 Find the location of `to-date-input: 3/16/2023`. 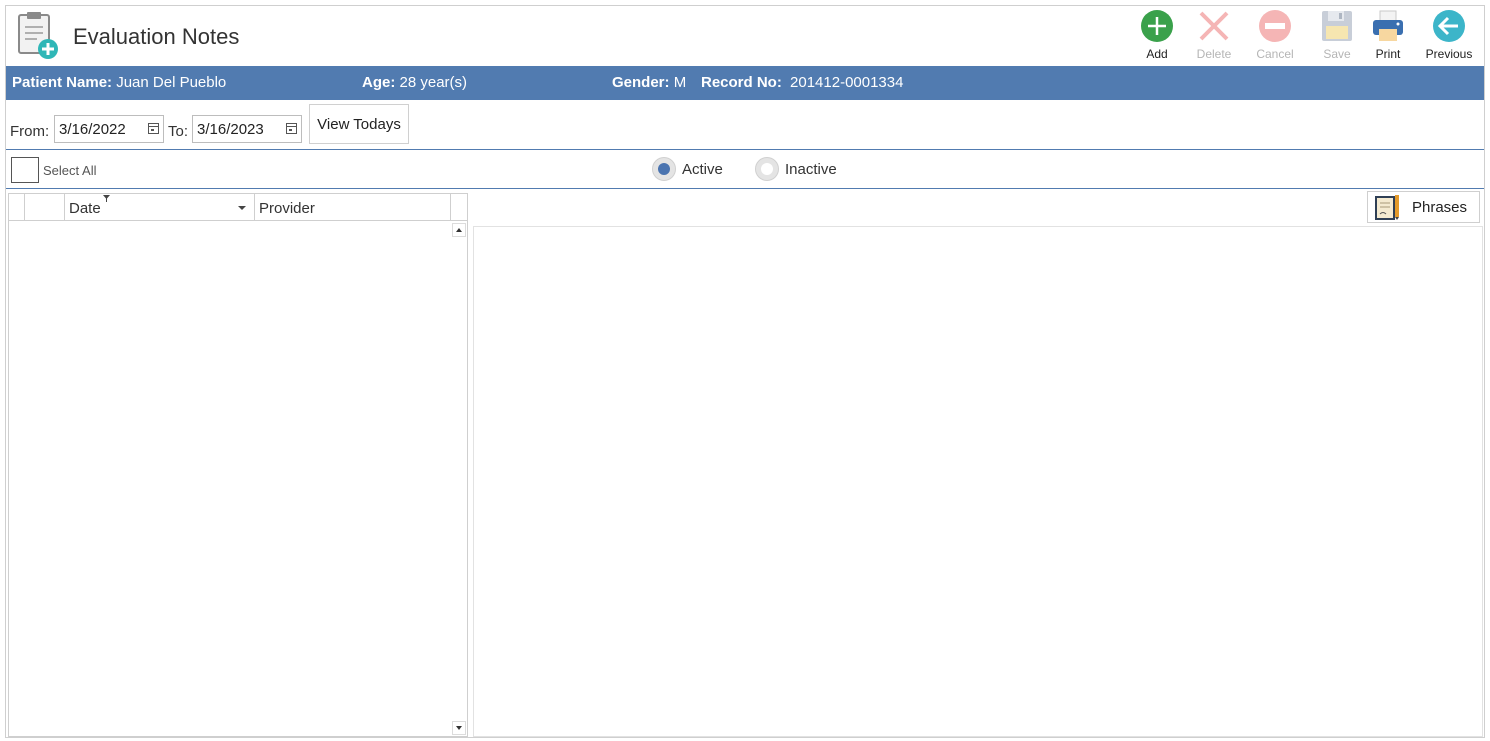

to-date-input: 3/16/2023 is located at coordinates (247, 129).